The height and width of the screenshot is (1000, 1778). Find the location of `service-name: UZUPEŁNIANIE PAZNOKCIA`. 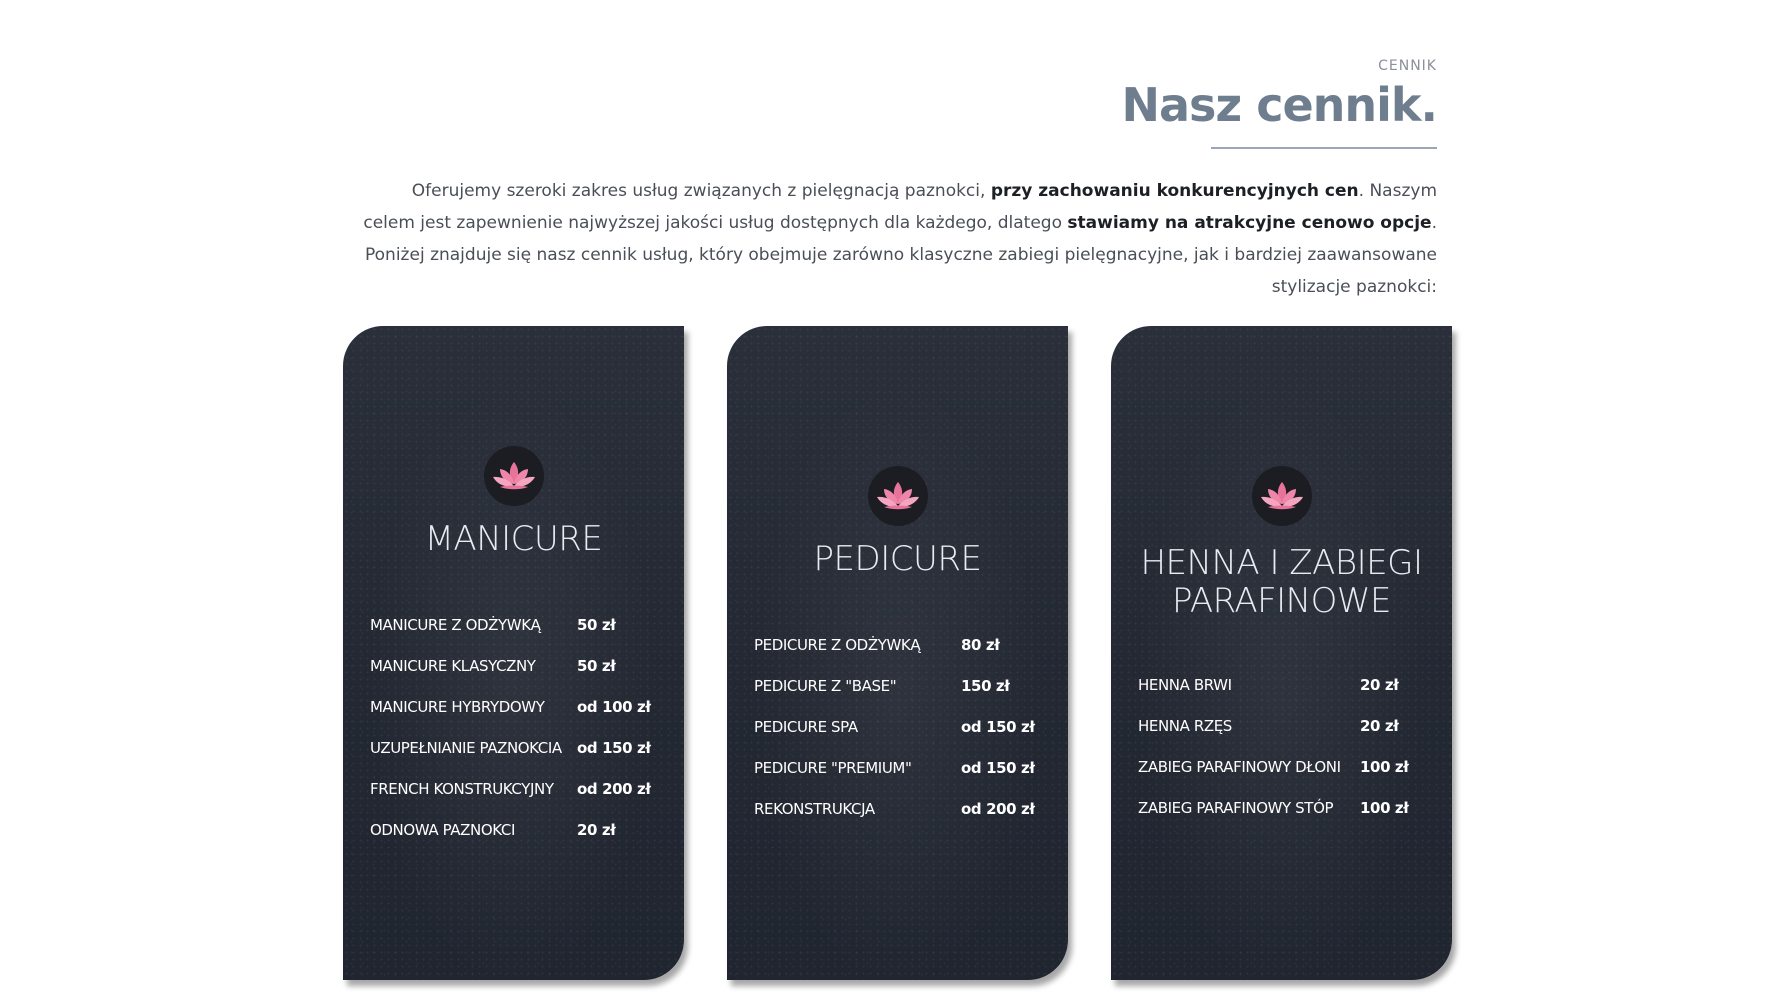

service-name: UZUPEŁNIANIE PAZNOKCIA is located at coordinates (466, 747).